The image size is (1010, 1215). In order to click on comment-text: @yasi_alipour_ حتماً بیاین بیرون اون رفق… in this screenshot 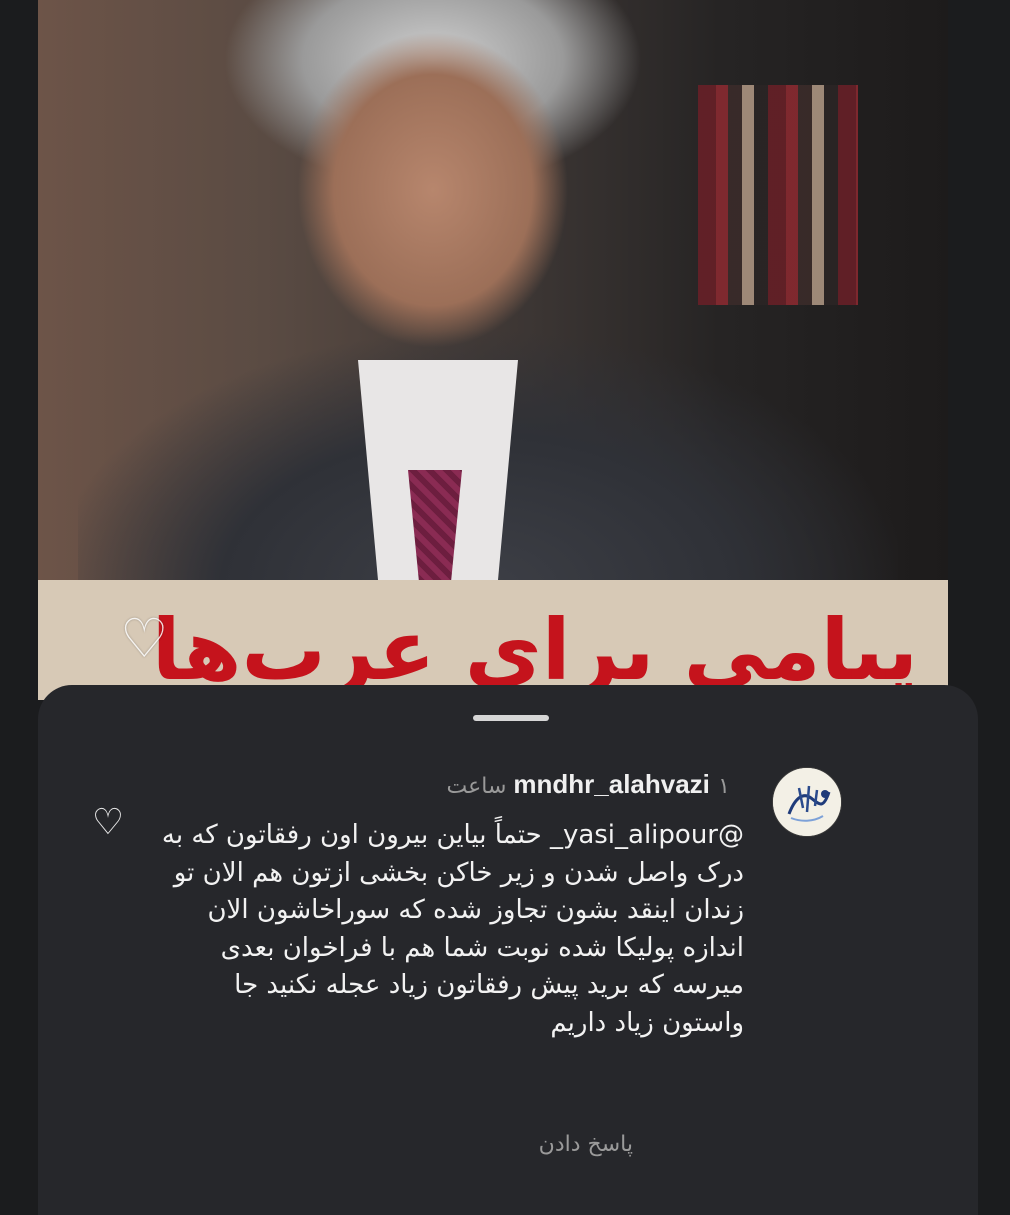, I will do `click(444, 929)`.